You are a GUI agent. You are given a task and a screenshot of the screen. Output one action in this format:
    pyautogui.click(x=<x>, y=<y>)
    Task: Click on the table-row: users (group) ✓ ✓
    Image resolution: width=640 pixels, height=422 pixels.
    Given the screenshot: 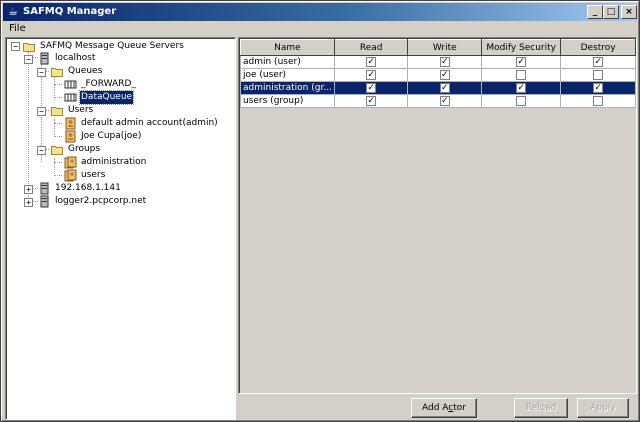 What is the action you would take?
    pyautogui.click(x=438, y=101)
    